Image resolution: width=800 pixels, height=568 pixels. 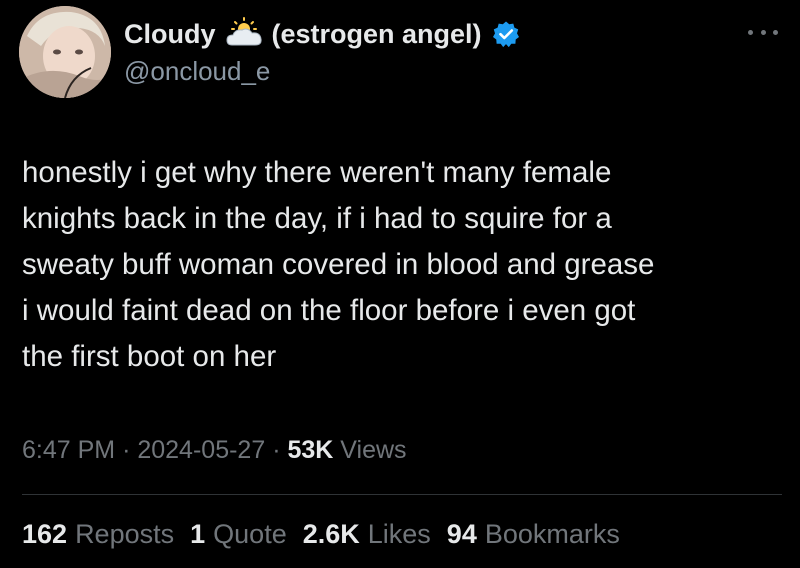 What do you see at coordinates (331, 534) in the screenshot?
I see `likes-count: 2.6K` at bounding box center [331, 534].